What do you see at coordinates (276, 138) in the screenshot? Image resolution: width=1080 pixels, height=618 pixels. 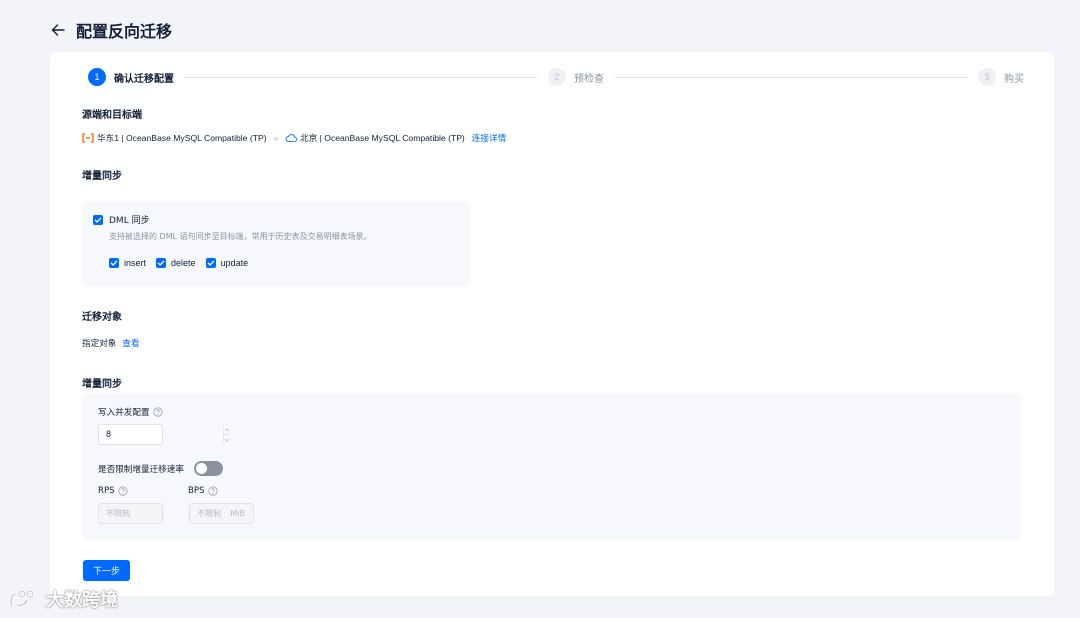 I see `endpoint-arrow: »` at bounding box center [276, 138].